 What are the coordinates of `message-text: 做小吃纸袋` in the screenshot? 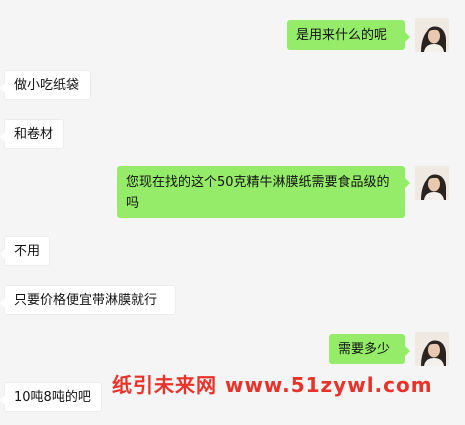 It's located at (47, 85).